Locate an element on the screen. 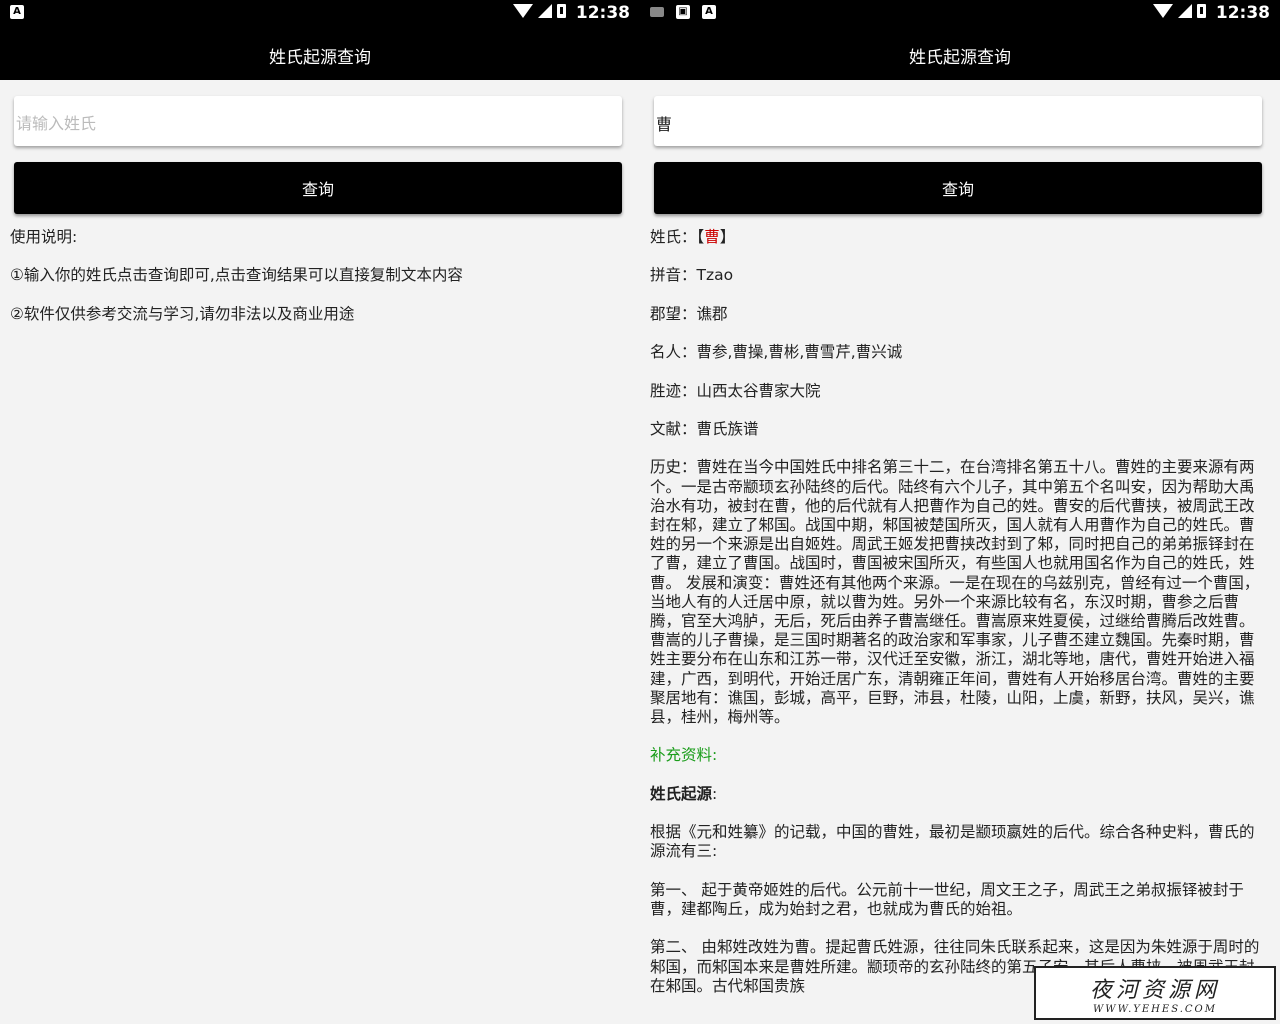 The image size is (1280, 1024). image-icon: ▣ is located at coordinates (683, 12).